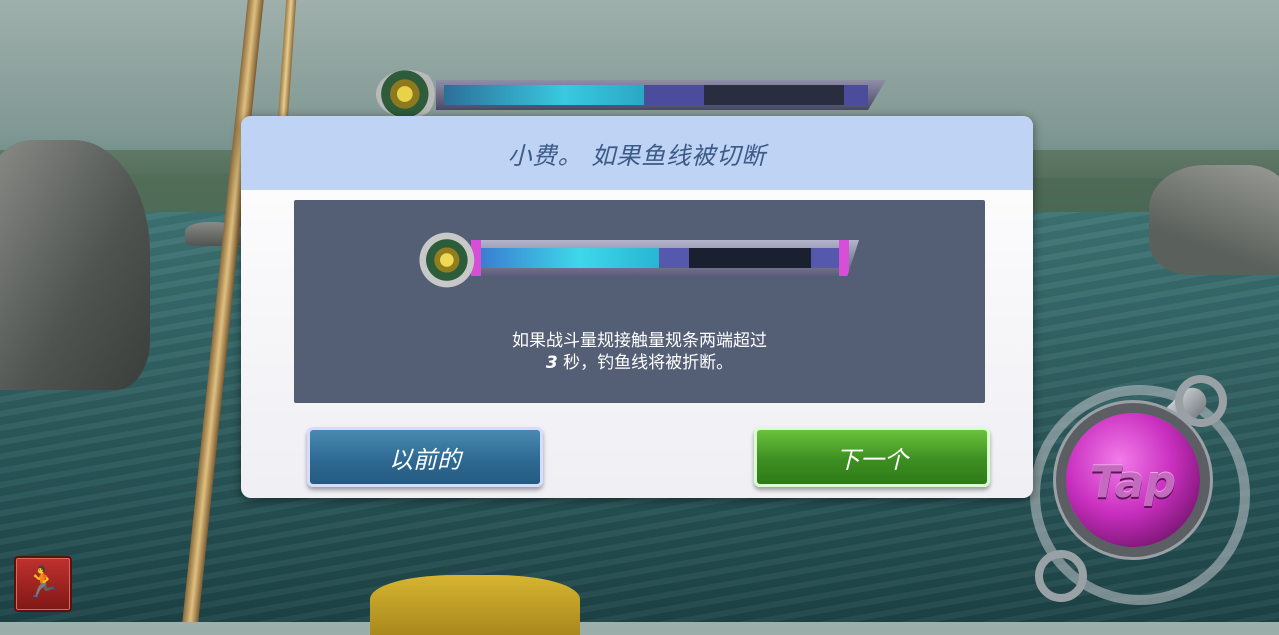  I want to click on reel-knob-top, so click(1201, 401).